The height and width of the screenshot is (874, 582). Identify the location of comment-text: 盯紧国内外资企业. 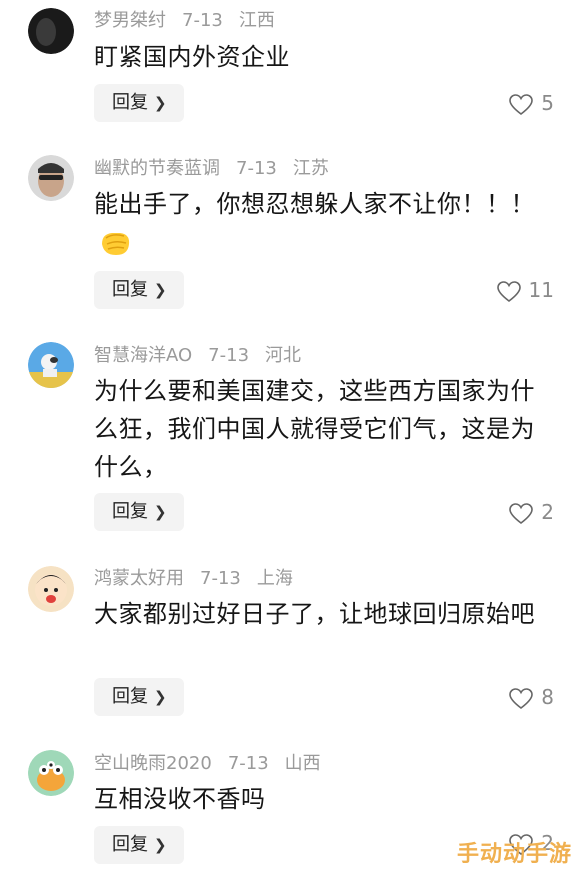
(192, 57).